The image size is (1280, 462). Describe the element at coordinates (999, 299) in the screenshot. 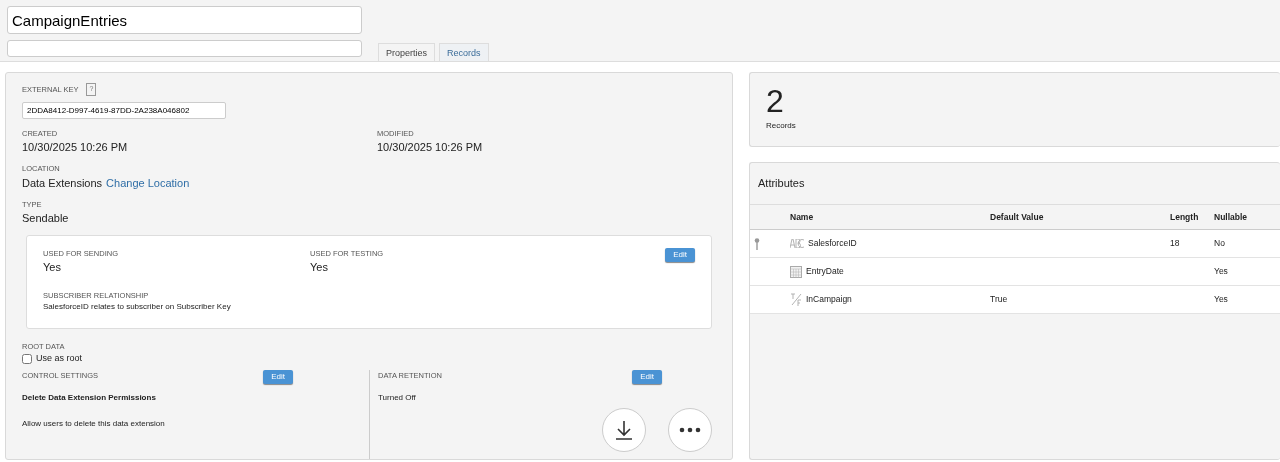

I see `default-value: True` at that location.